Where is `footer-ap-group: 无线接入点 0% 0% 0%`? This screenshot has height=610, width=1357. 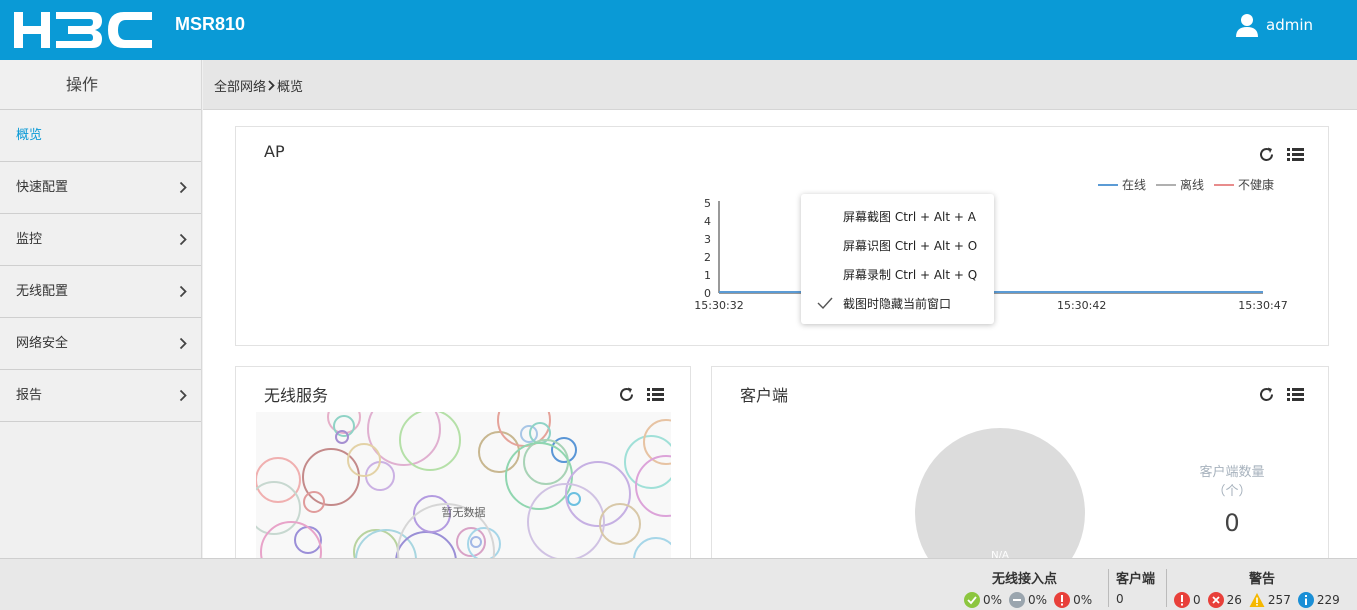
footer-ap-group: 无线接入点 0% 0% 0% is located at coordinates (1035, 584).